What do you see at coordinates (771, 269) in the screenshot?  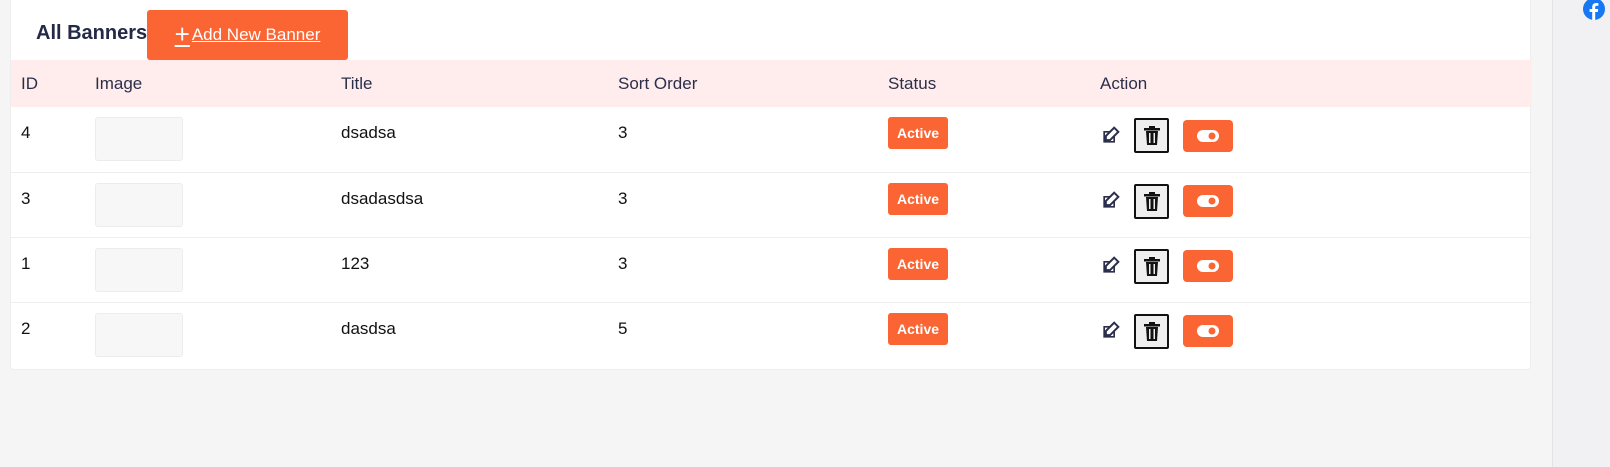 I see `table-row: 1 123 3 Active` at bounding box center [771, 269].